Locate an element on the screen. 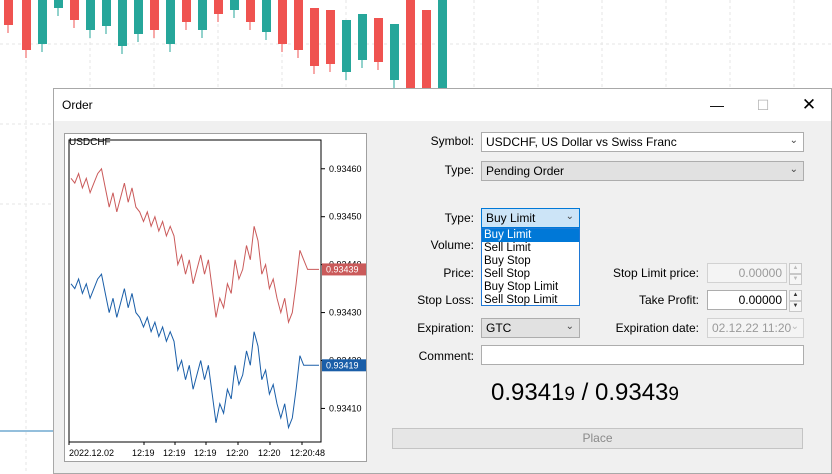 This screenshot has width=832, height=474. order-type-value: Buy Limit is located at coordinates (511, 218).